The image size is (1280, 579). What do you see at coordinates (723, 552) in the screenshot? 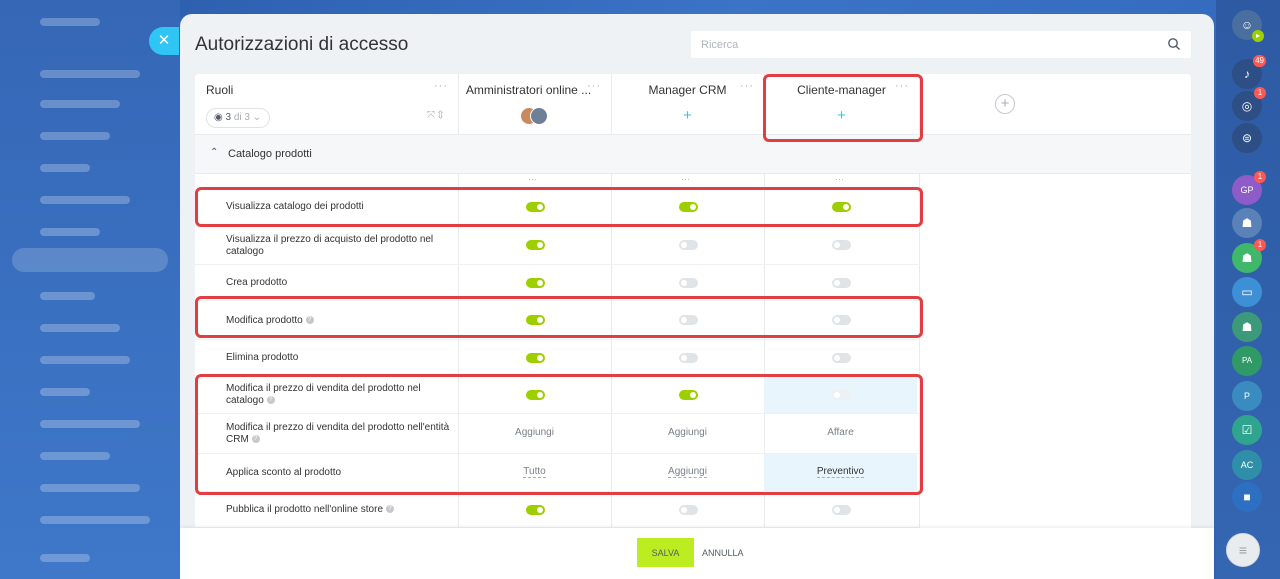
I see `cancel-button: ANNULLA` at bounding box center [723, 552].